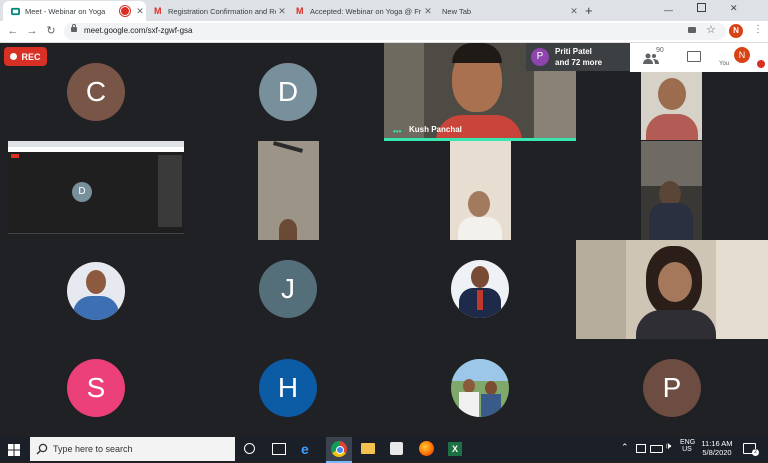 The image size is (768, 463). What do you see at coordinates (671, 163) in the screenshot?
I see `participant-background` at bounding box center [671, 163].